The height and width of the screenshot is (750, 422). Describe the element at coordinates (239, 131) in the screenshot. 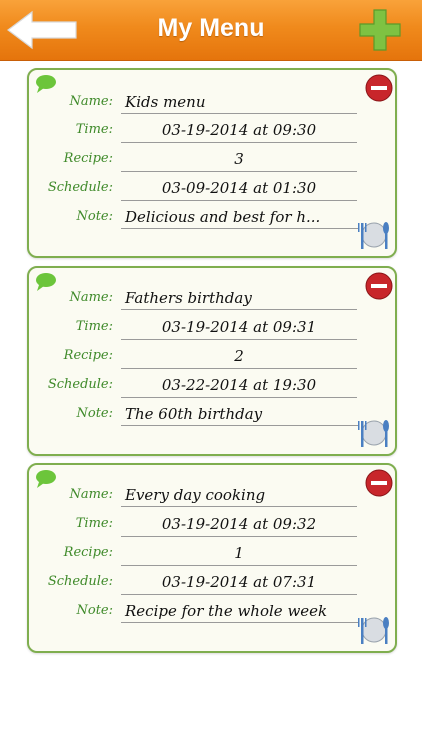

I see `menu-time: 03-19-2014 at 09:30` at that location.